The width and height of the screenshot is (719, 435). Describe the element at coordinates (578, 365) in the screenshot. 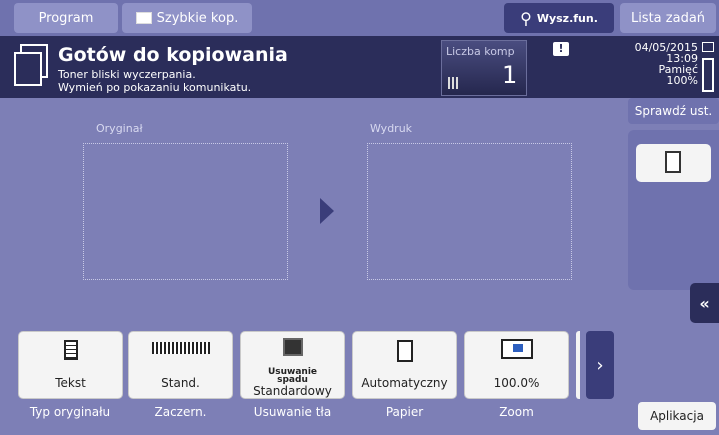

I see `next-function-button-edge` at that location.